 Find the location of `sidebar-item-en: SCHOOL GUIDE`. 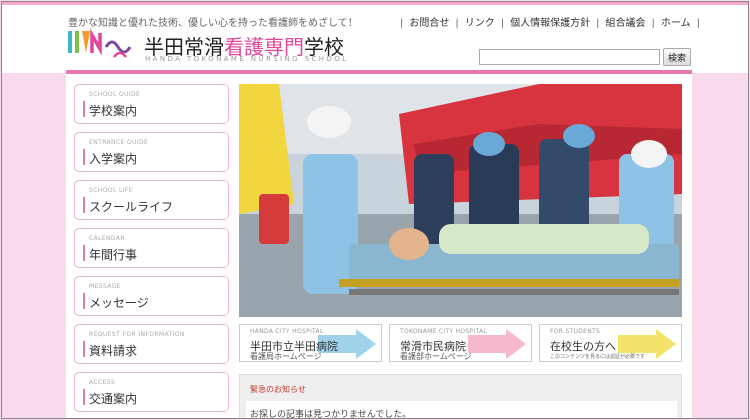

sidebar-item-en: SCHOOL GUIDE is located at coordinates (115, 94).